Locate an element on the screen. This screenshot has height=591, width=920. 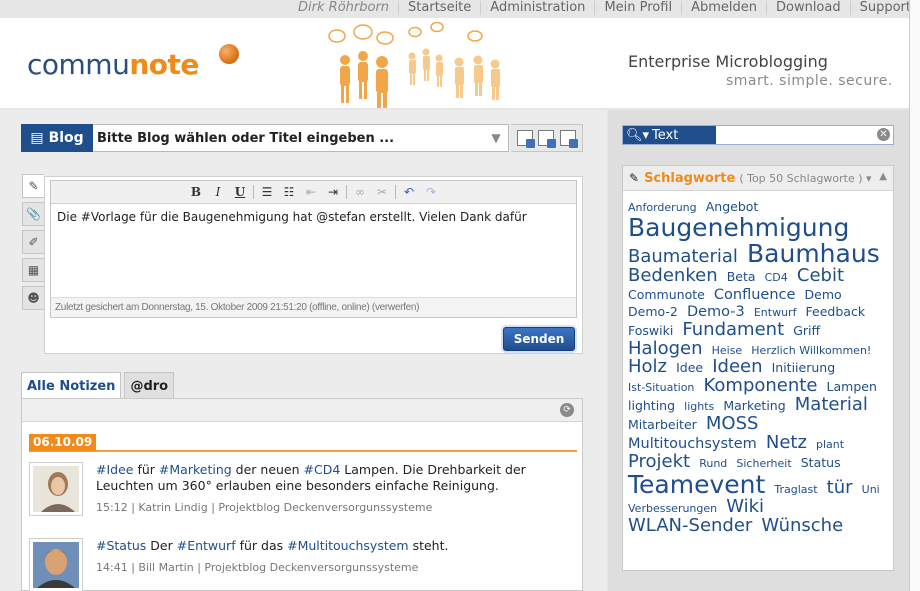
document-tab-icon: ▦ is located at coordinates (33, 270).